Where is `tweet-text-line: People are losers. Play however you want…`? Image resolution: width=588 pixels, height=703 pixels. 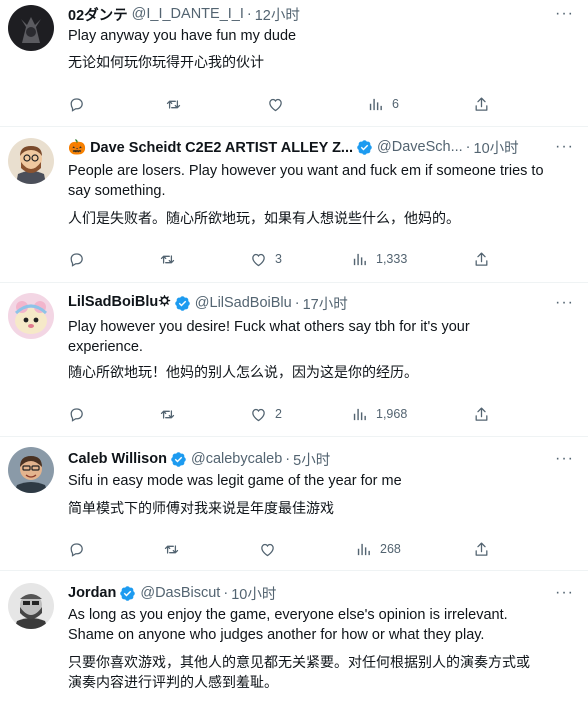 tweet-text-line: People are losers. Play however you want… is located at coordinates (306, 171).